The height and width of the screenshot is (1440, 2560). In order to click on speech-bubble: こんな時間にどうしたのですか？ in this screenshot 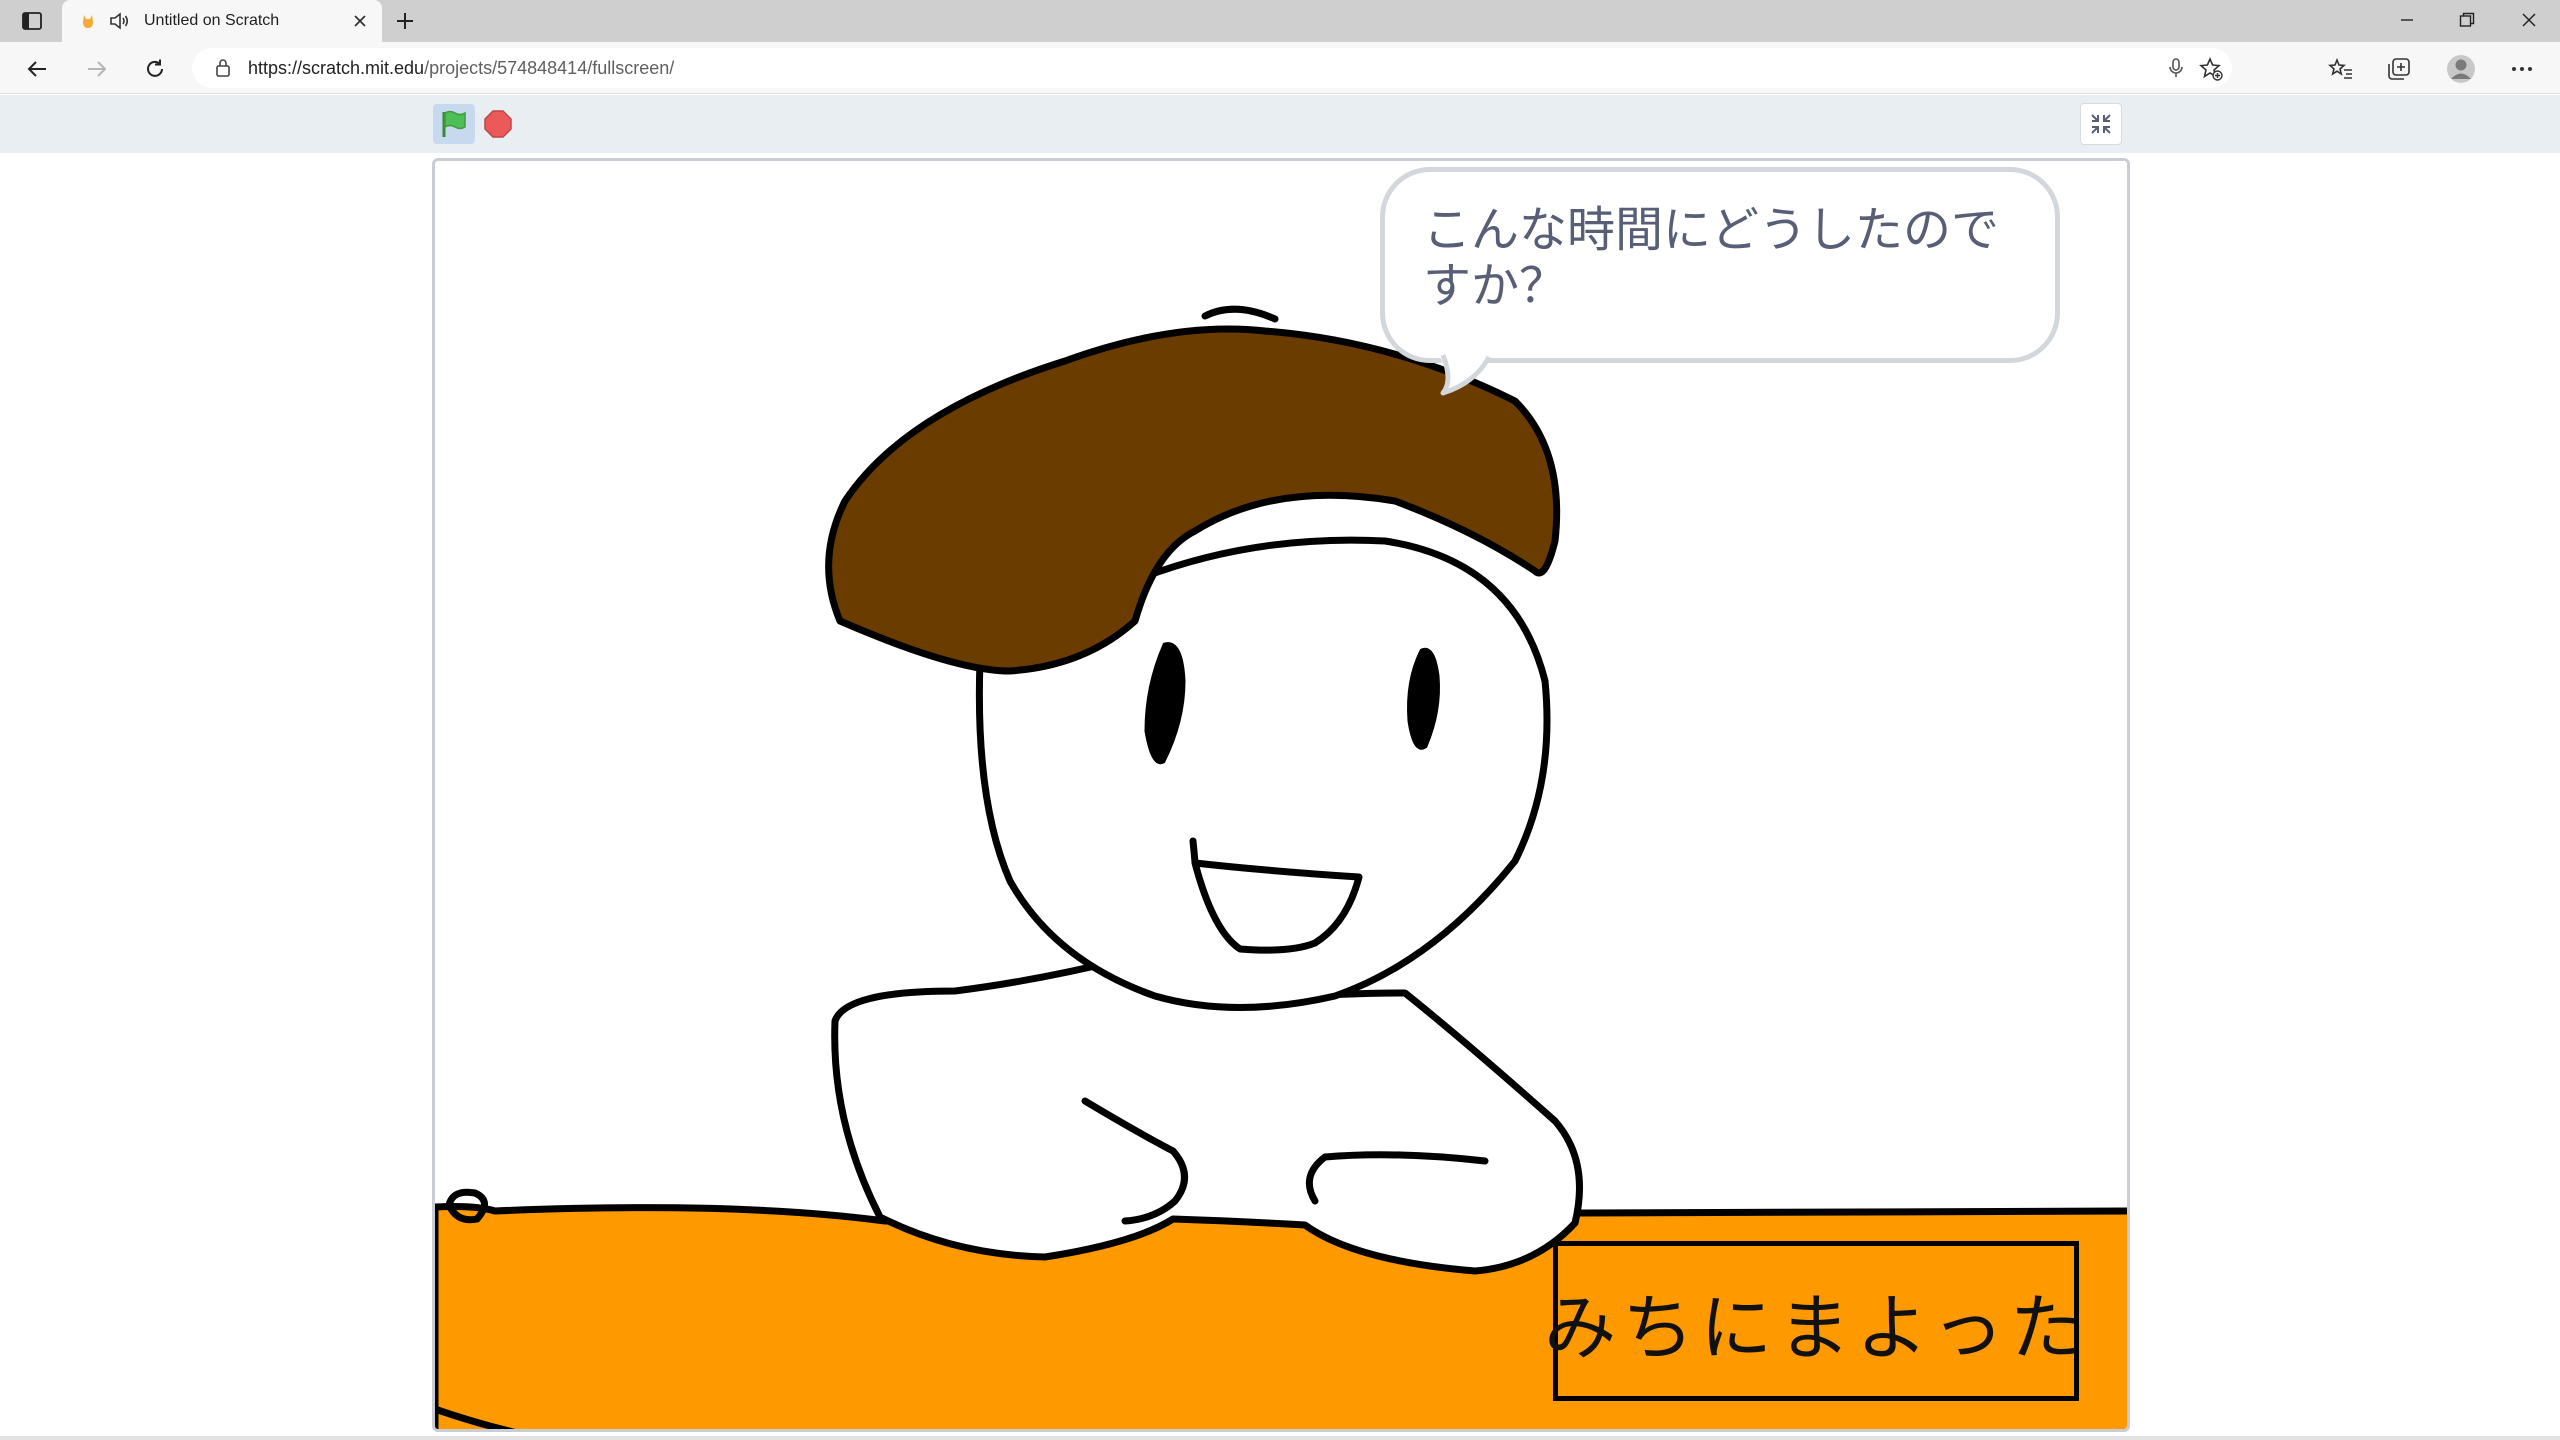, I will do `click(1720, 265)`.